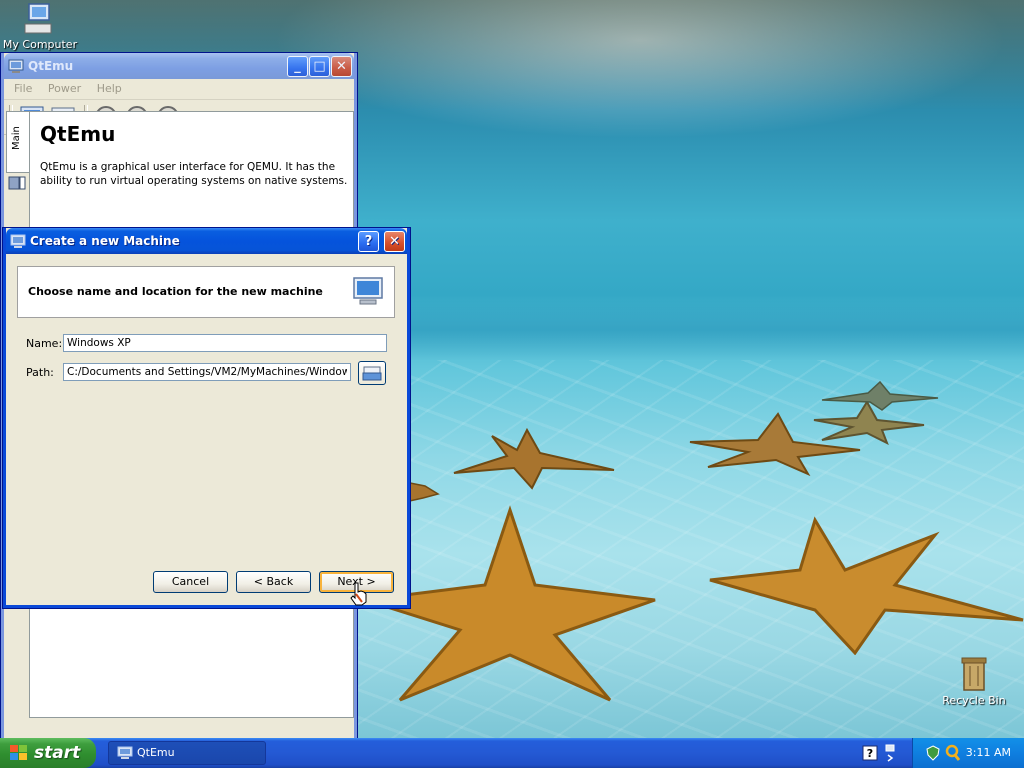  I want to click on machine-tab-icon, so click(17, 183).